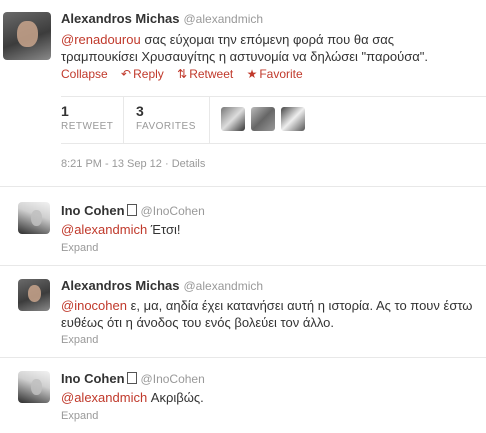 This screenshot has height=433, width=486. I want to click on reply-arrow-icon: ↶, so click(126, 74).